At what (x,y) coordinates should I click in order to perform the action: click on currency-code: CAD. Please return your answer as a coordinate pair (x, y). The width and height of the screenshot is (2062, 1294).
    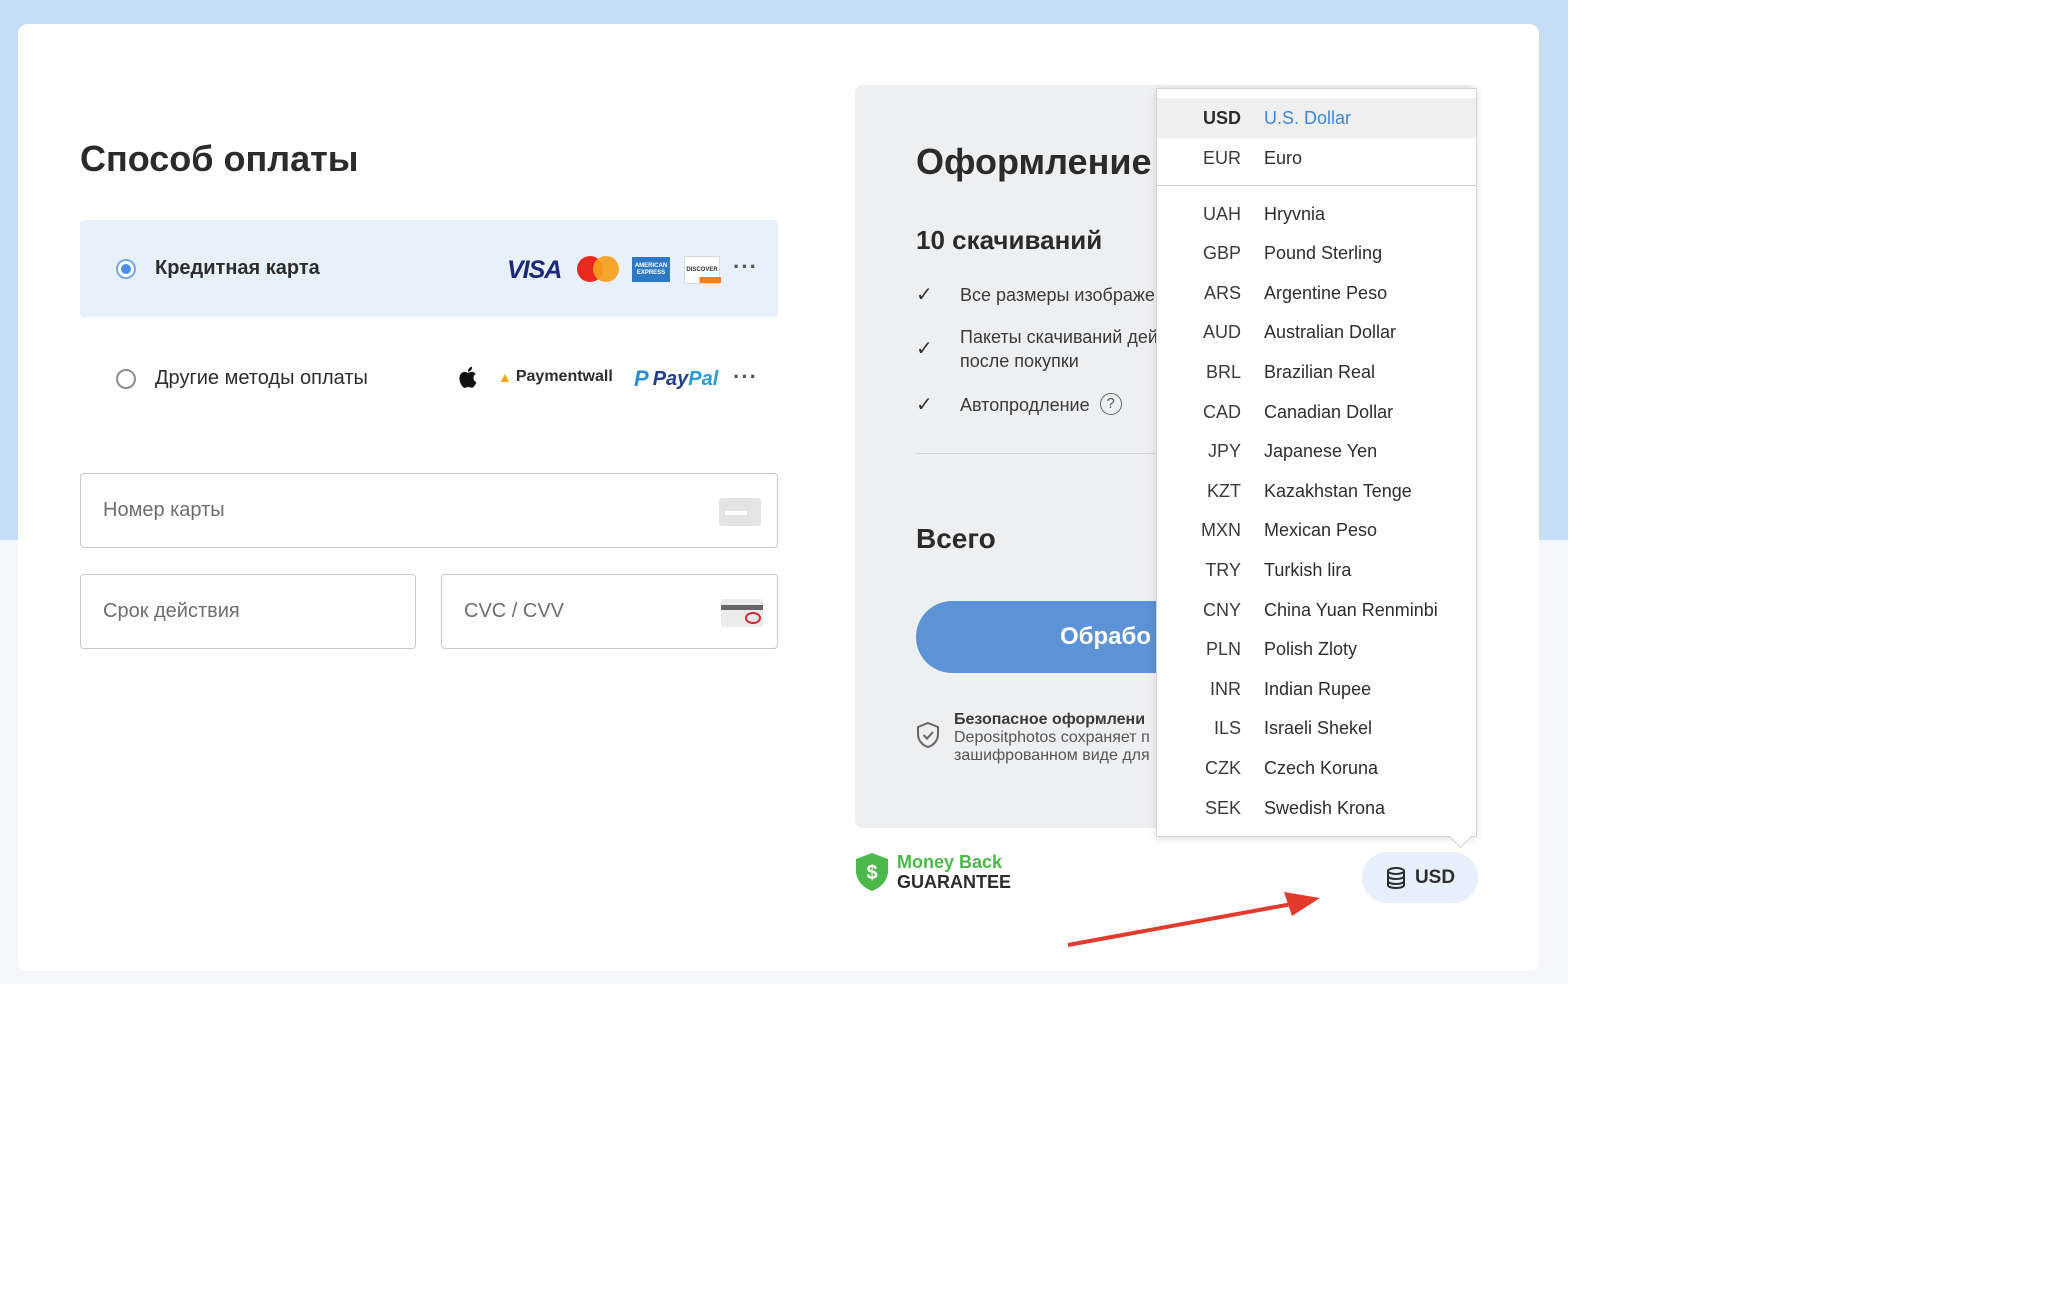
    Looking at the image, I should click on (1221, 411).